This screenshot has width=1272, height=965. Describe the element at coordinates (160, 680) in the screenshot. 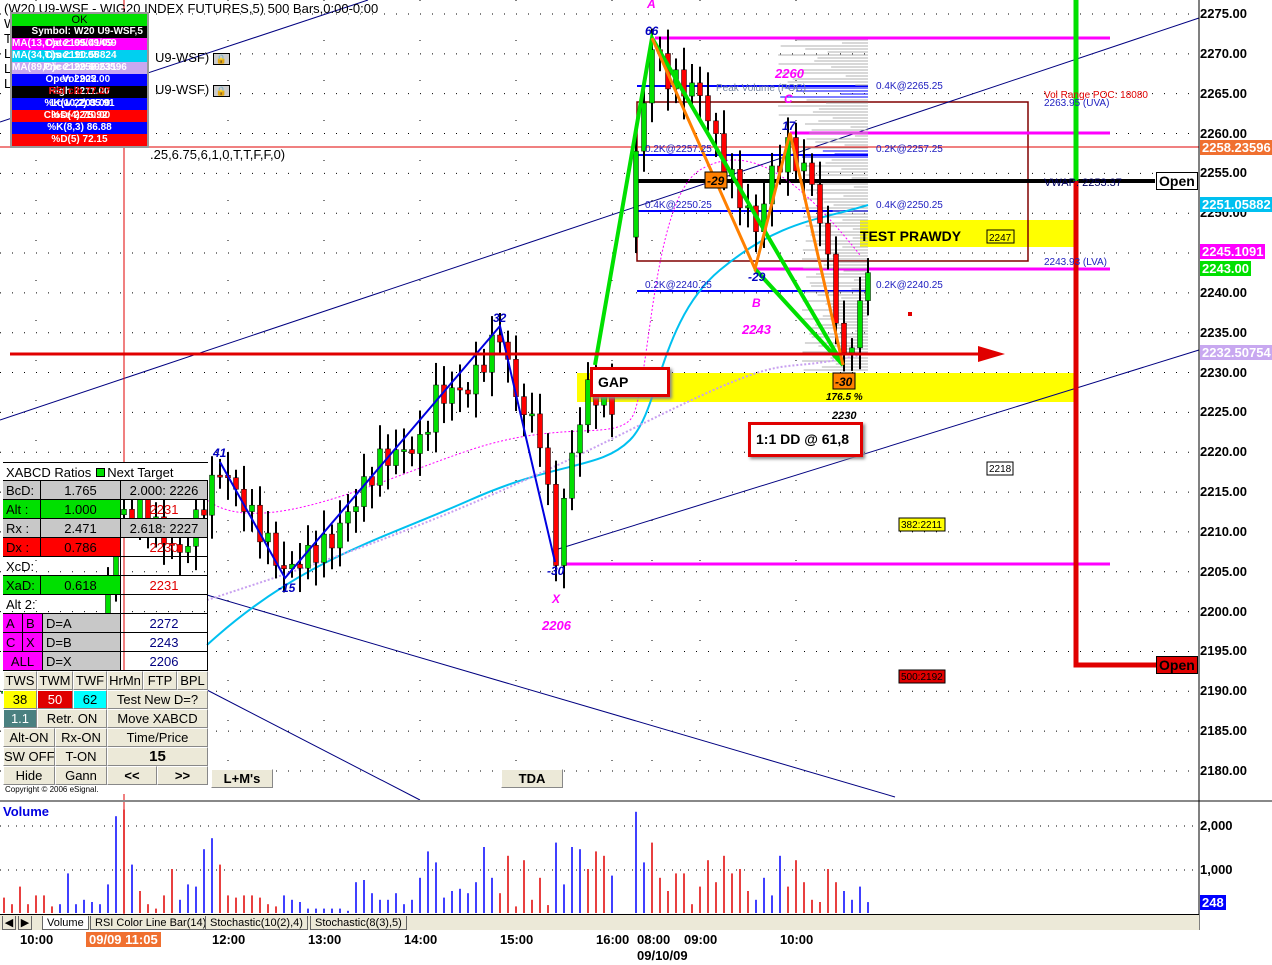

I see `ftp-button: FTP` at that location.